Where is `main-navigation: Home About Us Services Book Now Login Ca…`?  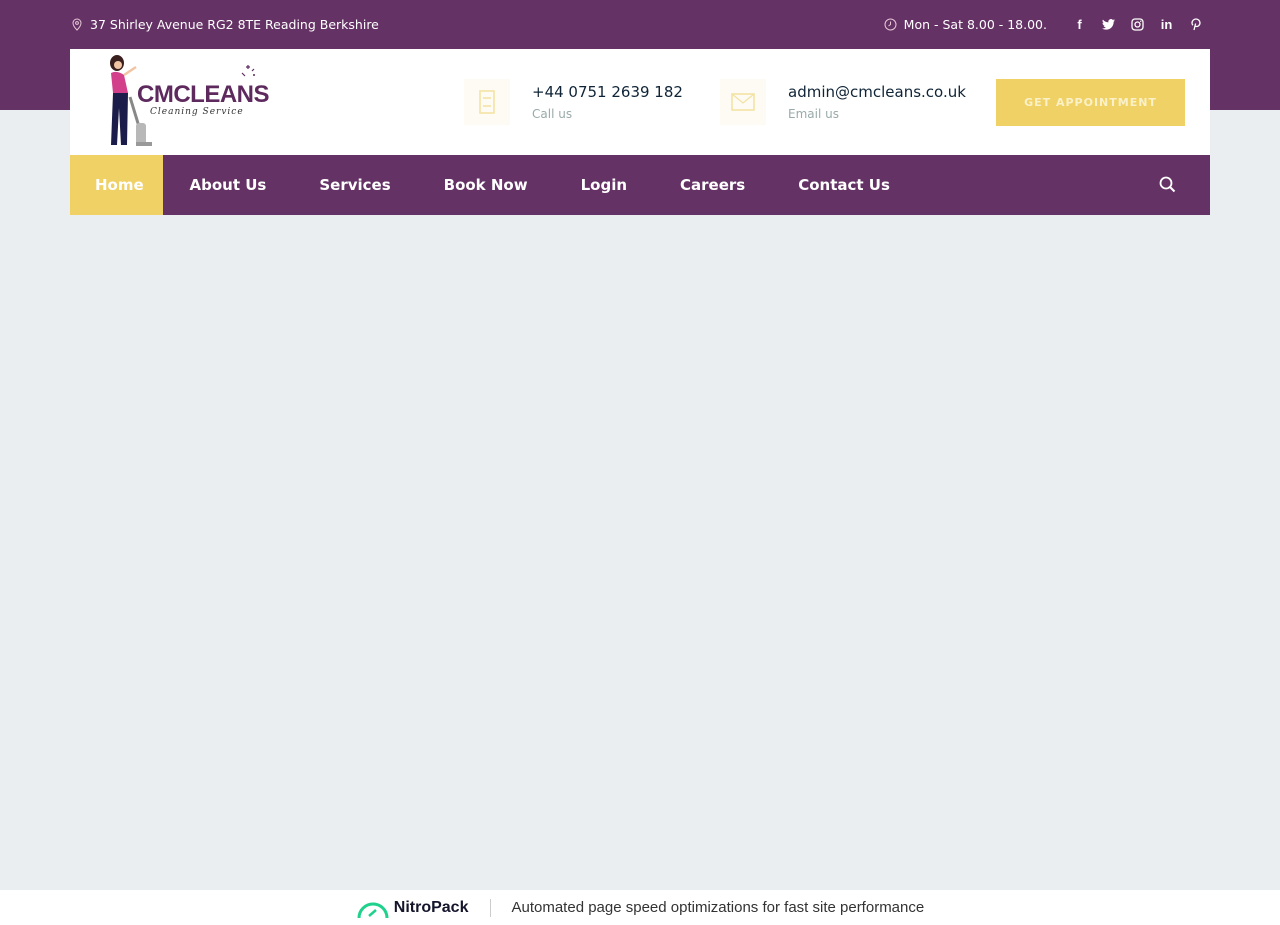
main-navigation: Home About Us Services Book Now Login Ca… is located at coordinates (640, 185).